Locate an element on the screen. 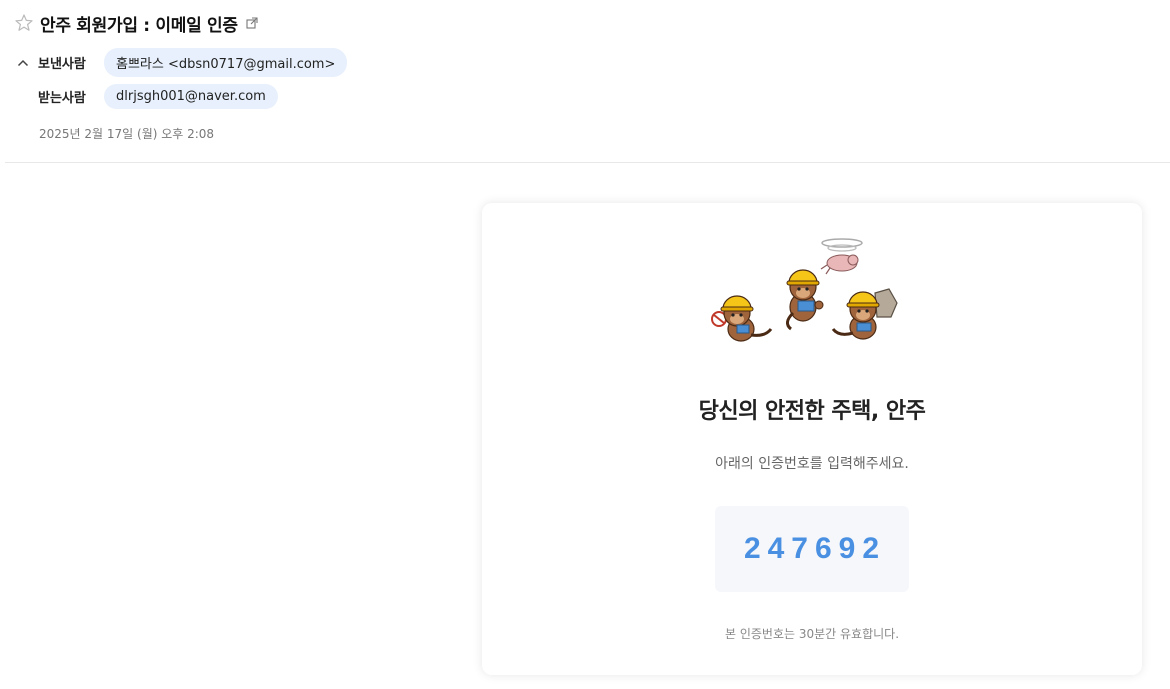  mascot-illustration is located at coordinates (804, 290).